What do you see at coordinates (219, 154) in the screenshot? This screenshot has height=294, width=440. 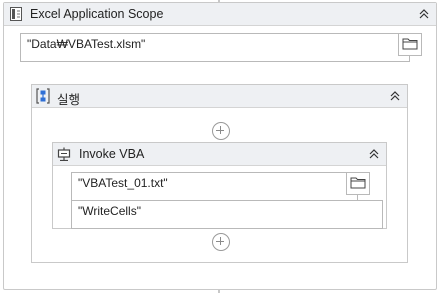 I see `invoke-vba-header: Invoke VBA` at bounding box center [219, 154].